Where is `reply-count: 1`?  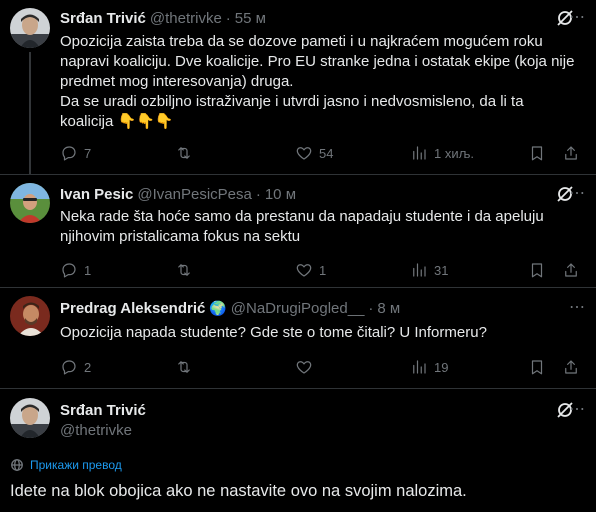
reply-count: 1 is located at coordinates (88, 270).